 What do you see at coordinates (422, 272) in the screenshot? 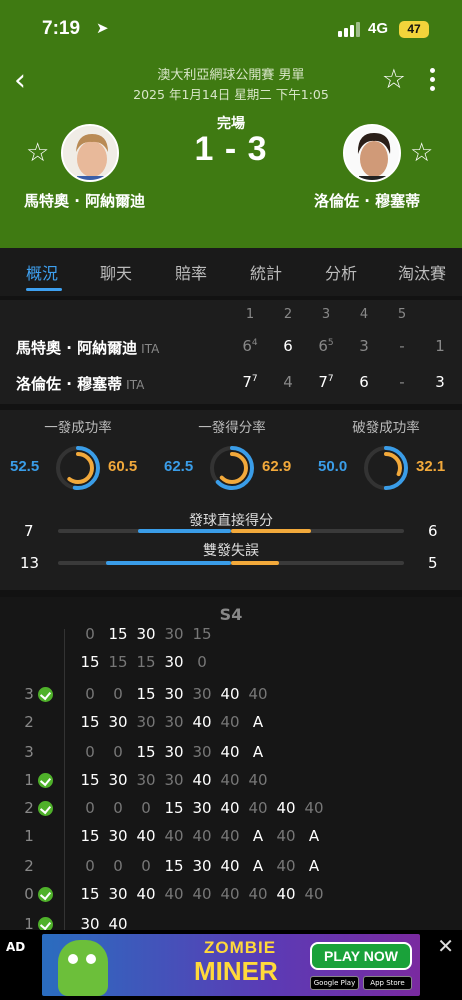
I see `tab-knockout: 淘汰賽` at bounding box center [422, 272].